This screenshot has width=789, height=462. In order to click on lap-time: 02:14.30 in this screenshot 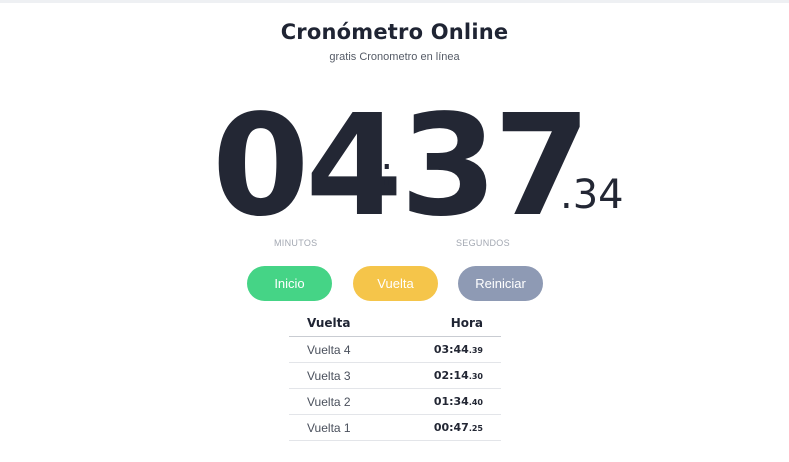, I will do `click(458, 375)`.